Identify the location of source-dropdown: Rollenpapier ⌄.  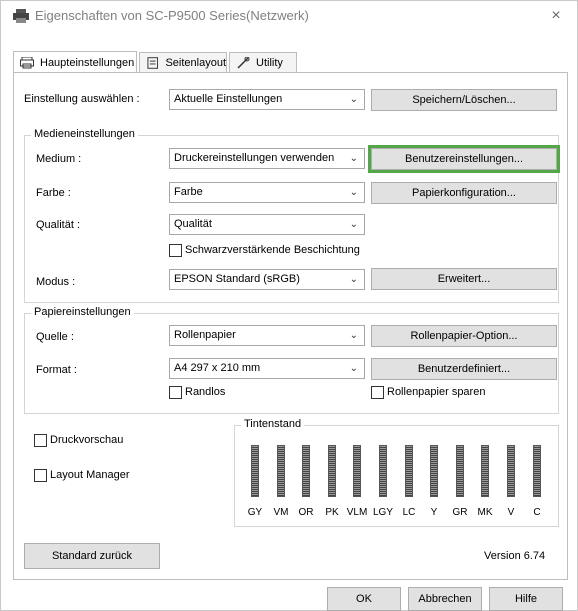
(267, 335).